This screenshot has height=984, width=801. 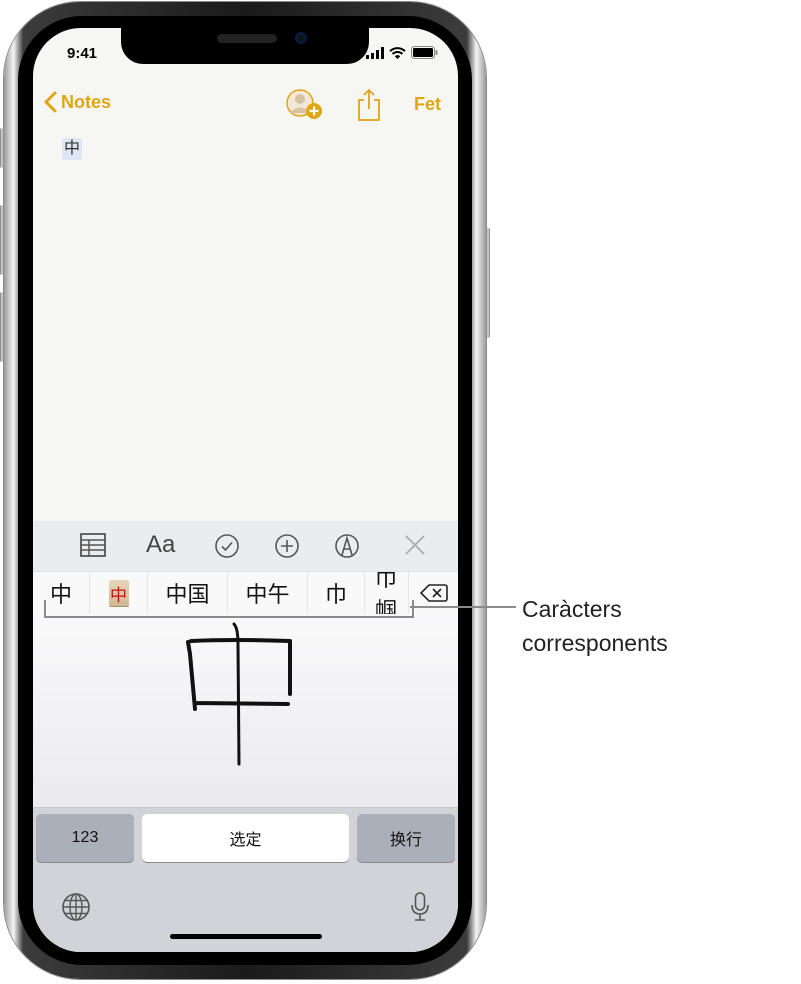 What do you see at coordinates (76, 907) in the screenshot?
I see `globe-icon` at bounding box center [76, 907].